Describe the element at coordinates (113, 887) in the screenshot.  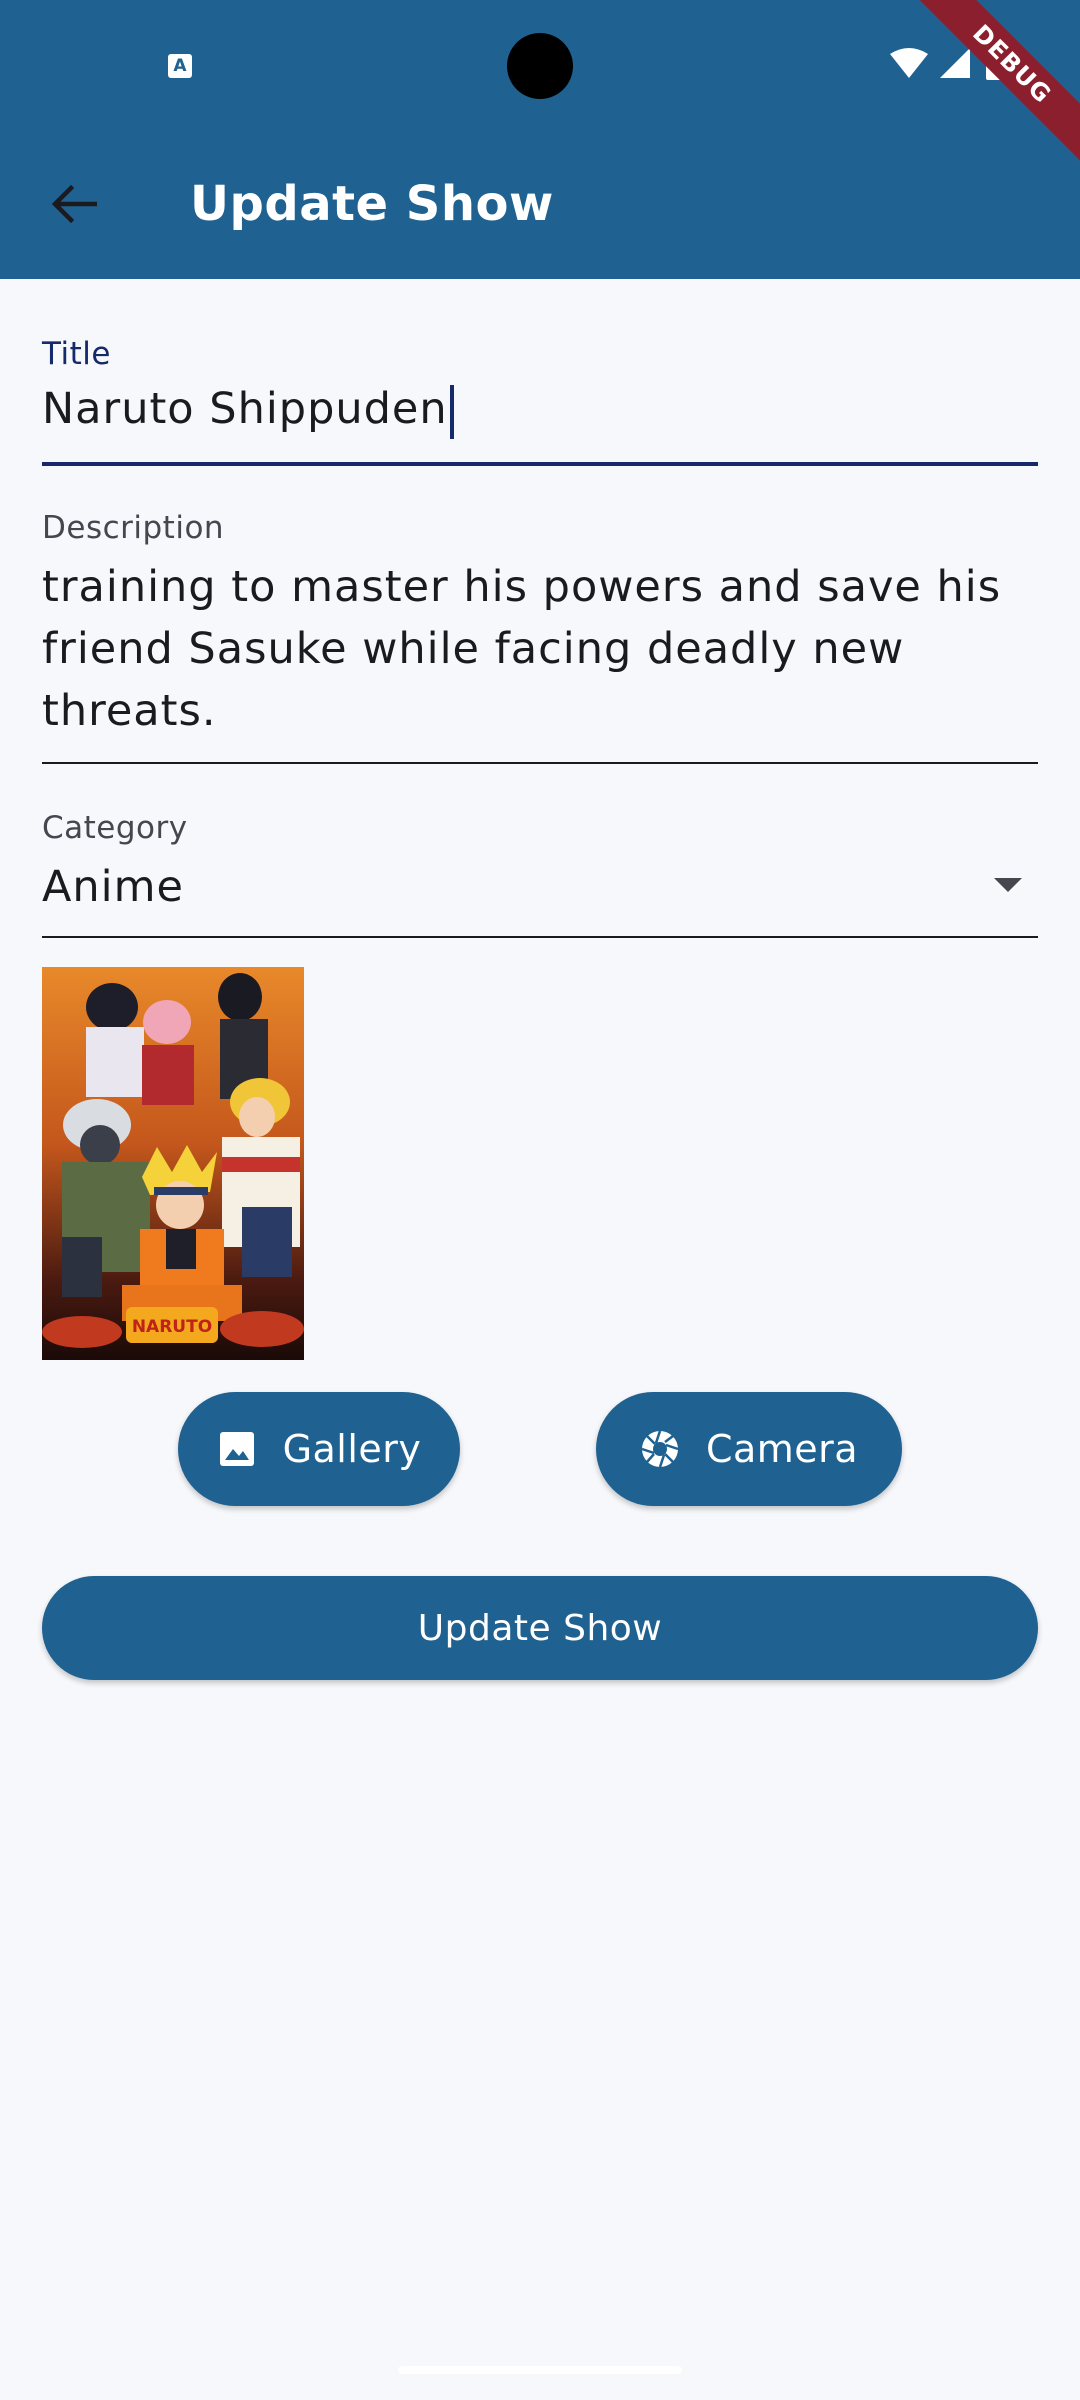
I see `category-value: Anime` at that location.